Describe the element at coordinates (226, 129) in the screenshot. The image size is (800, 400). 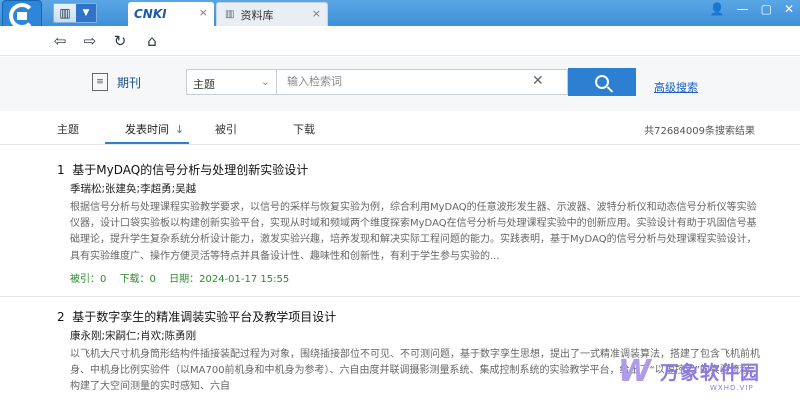
I see `sort-cited: 被引` at that location.